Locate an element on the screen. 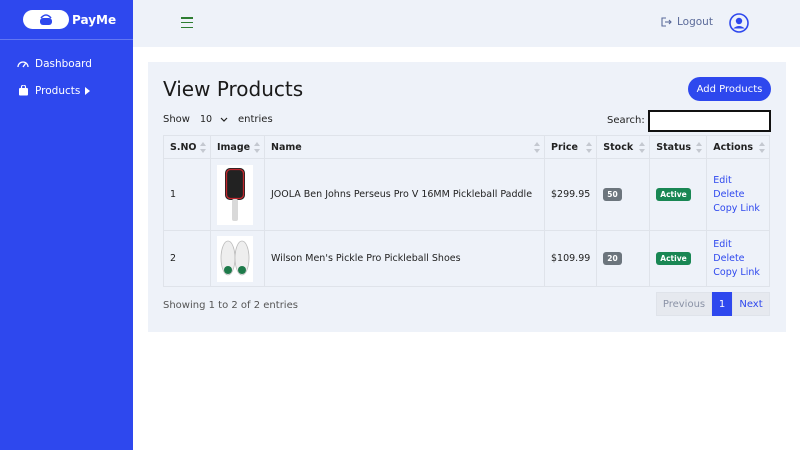  logo: PayMe is located at coordinates (66, 20).